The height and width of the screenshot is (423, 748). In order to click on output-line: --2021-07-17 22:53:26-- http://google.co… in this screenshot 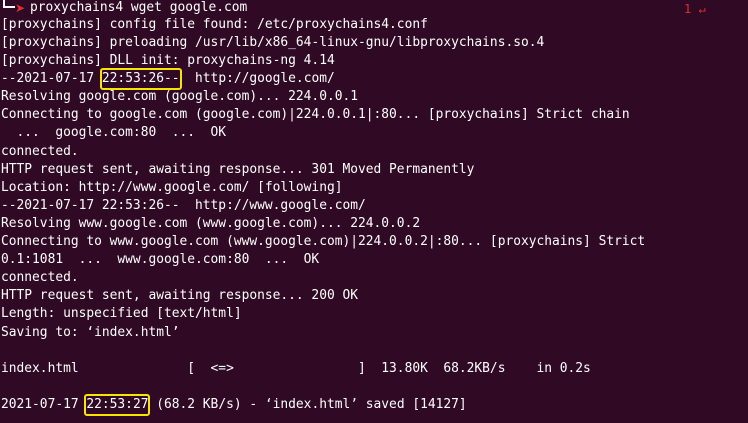, I will do `click(168, 79)`.